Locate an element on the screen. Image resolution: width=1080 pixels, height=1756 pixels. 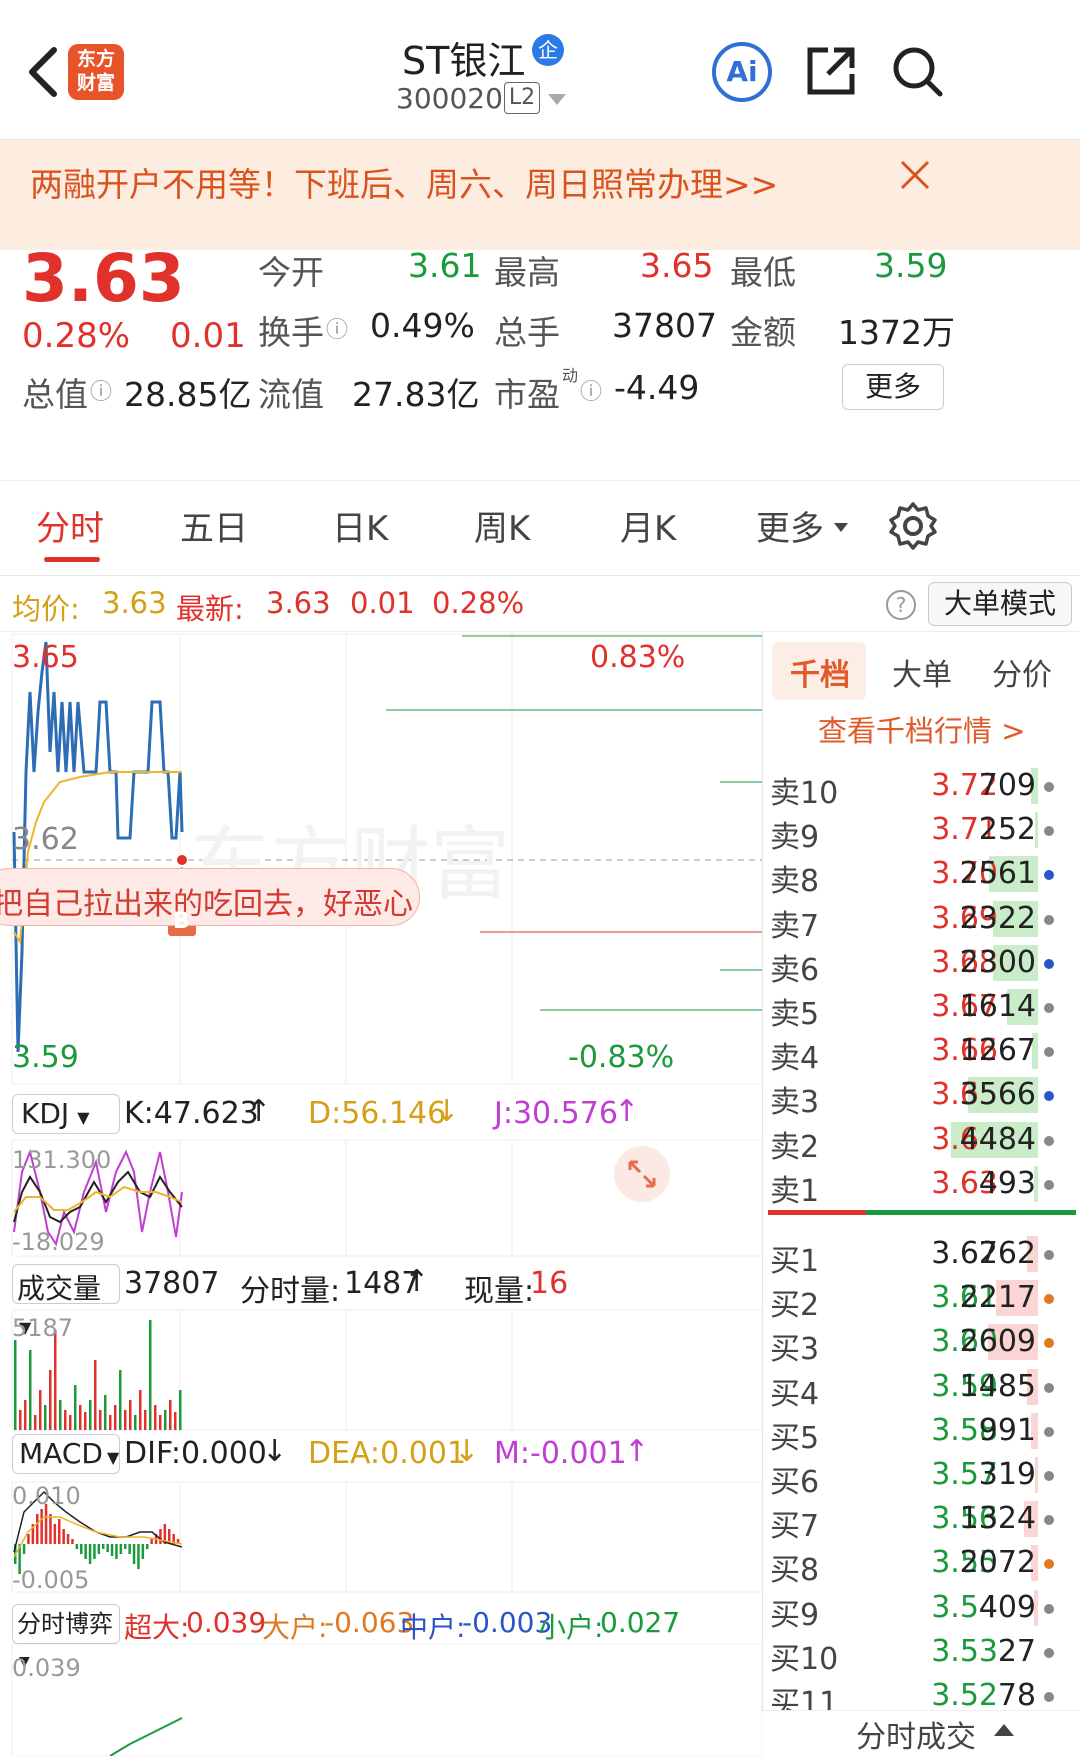
ask-row: 卖5 3.67 1614 is located at coordinates (918, 1008).